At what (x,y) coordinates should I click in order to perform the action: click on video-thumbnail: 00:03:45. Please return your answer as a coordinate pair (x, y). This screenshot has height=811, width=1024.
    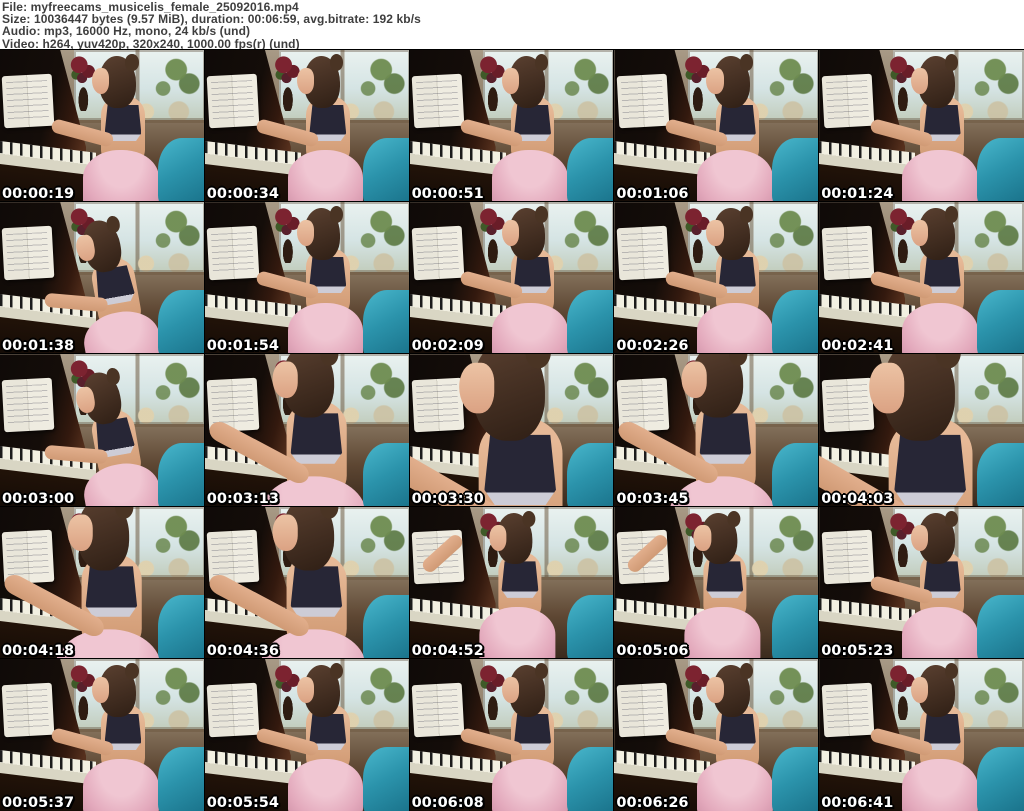
    Looking at the image, I should click on (717, 430).